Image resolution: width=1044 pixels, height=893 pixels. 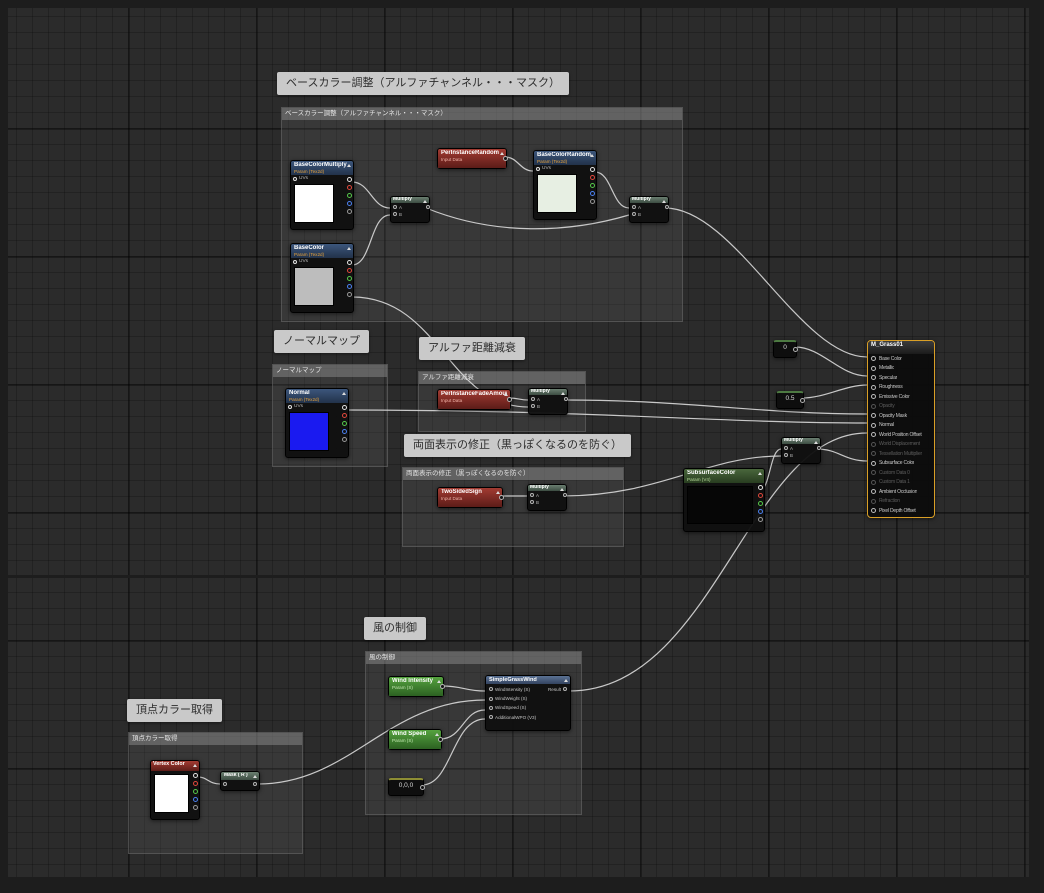 What do you see at coordinates (491, 707) in the screenshot?
I see `windspeed-input-pin` at bounding box center [491, 707].